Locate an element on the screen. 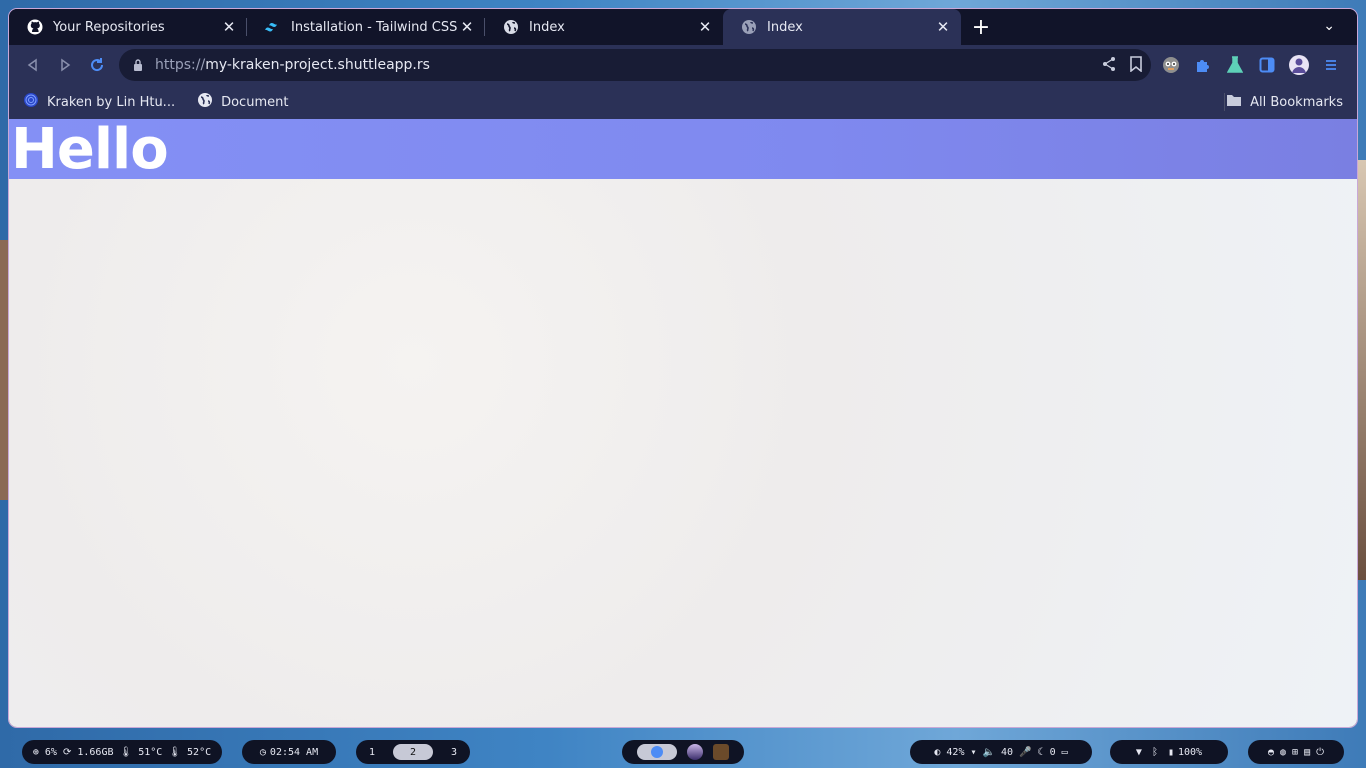 This screenshot has height=768, width=1366. url-host: my-kraken-project.shuttleapp.rs is located at coordinates (317, 65).